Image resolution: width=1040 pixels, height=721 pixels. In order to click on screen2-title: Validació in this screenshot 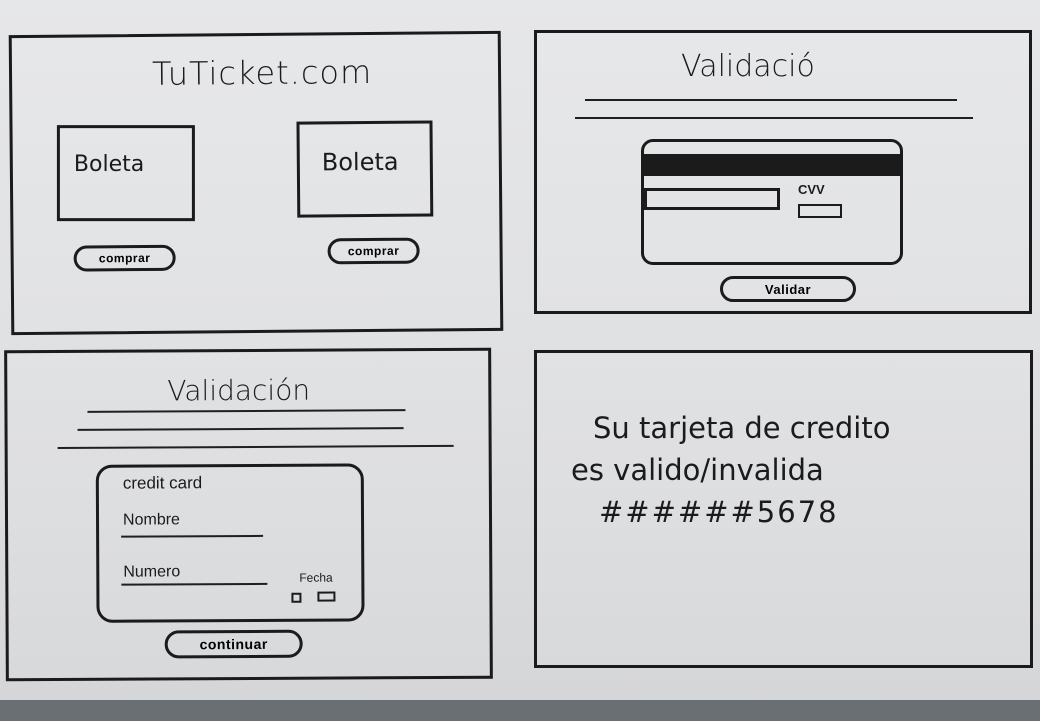, I will do `click(748, 66)`.